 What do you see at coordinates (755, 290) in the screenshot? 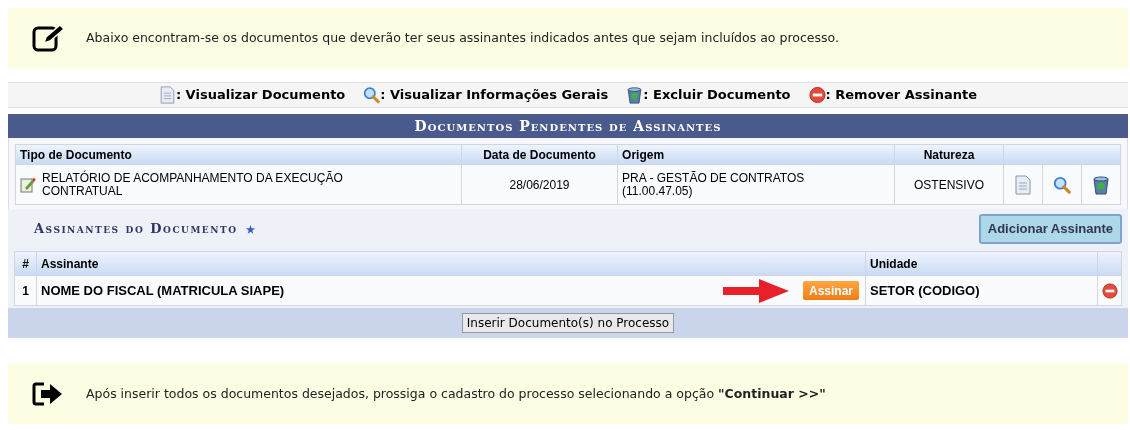
I see `arrow-icon` at bounding box center [755, 290].